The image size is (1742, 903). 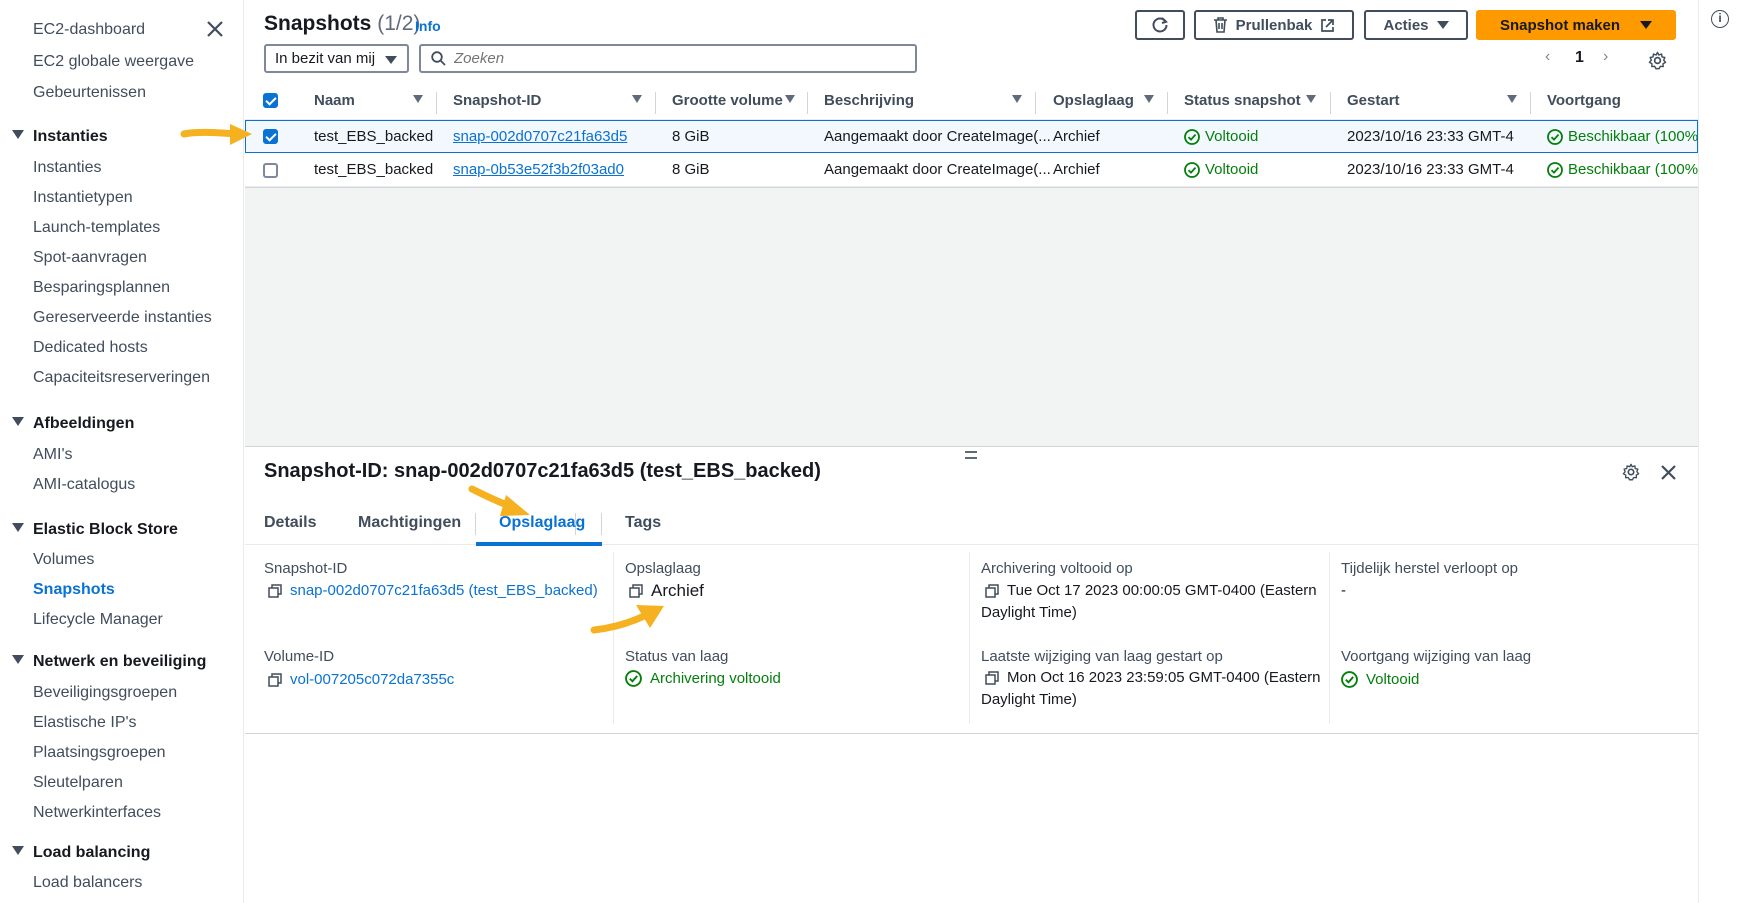 I want to click on help-panel-strip, so click(x=1720, y=451).